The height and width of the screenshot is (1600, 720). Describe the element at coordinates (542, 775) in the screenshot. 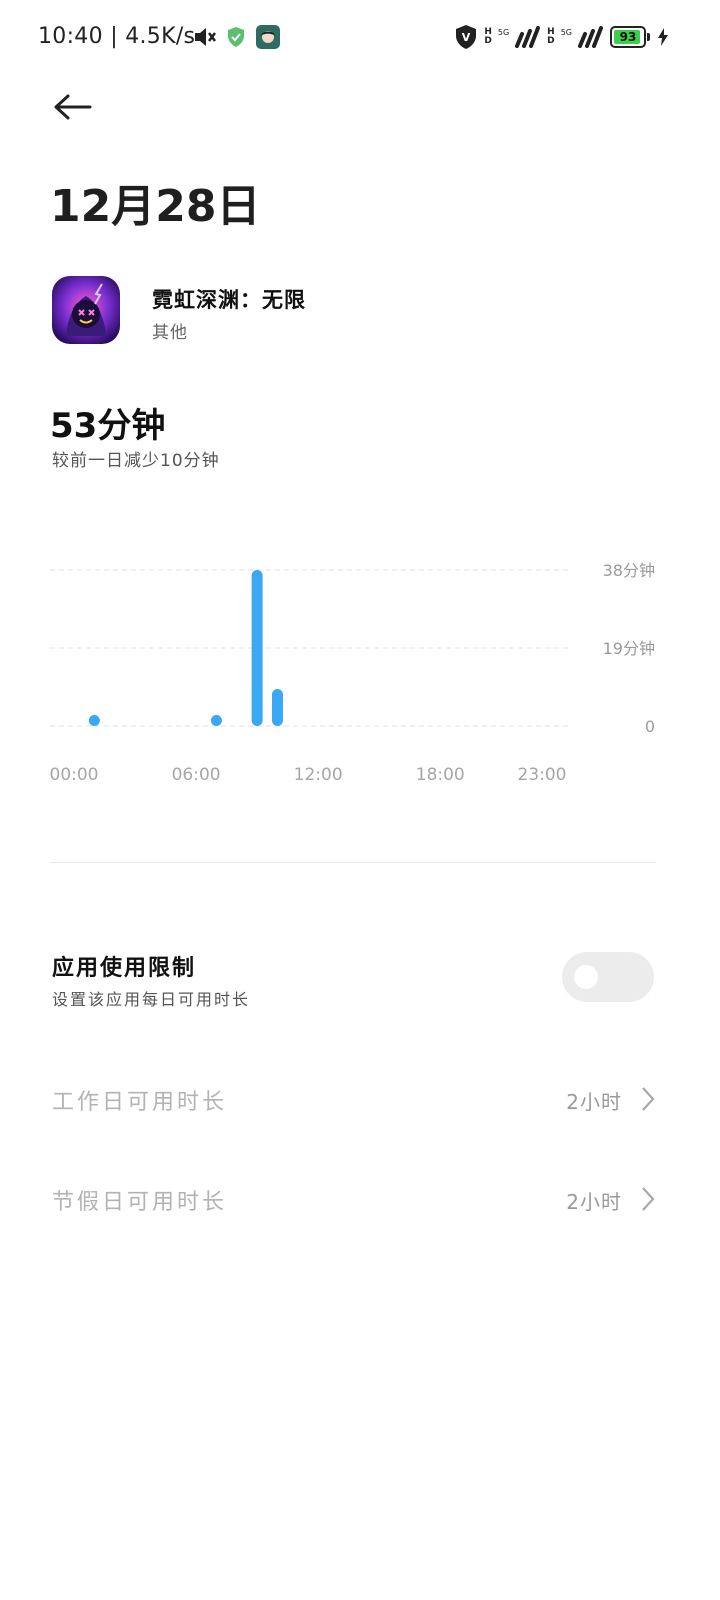

I see `x-tick-label: 23:00` at that location.